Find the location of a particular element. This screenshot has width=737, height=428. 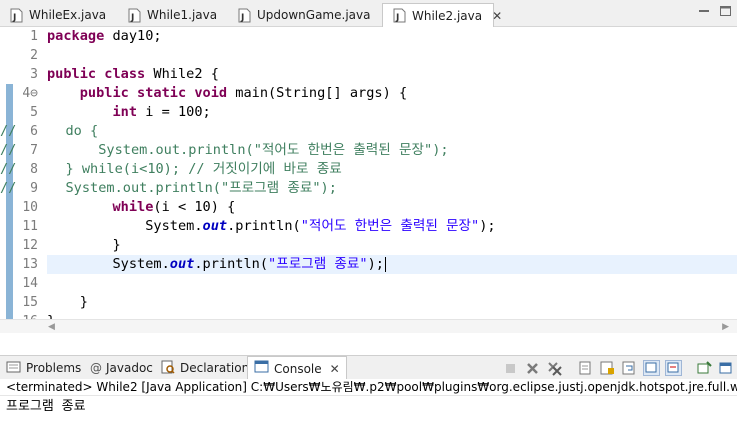

line-number: 15 is located at coordinates (30, 302).